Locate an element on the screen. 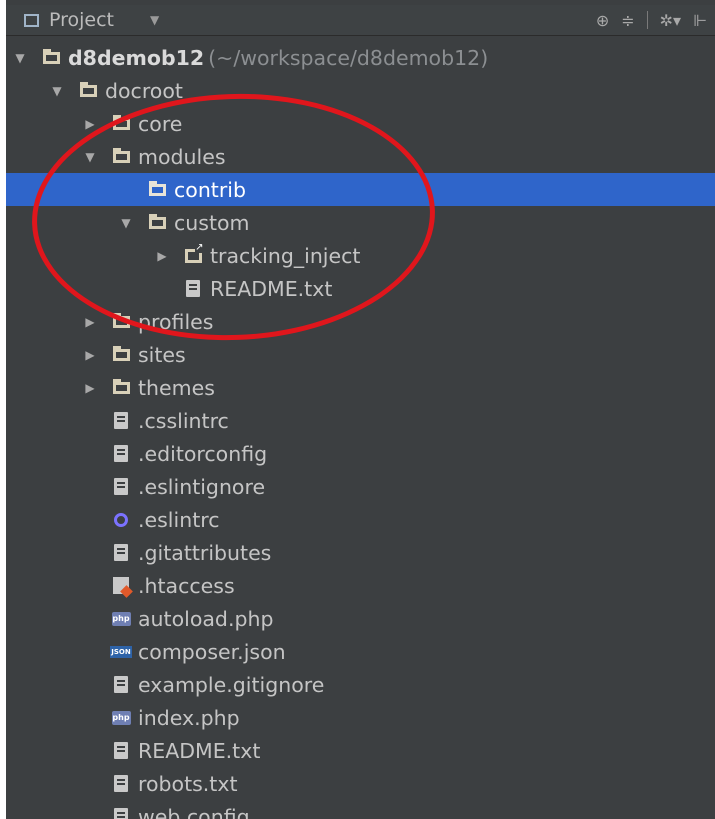  tree-label: autoload.php is located at coordinates (206, 618).